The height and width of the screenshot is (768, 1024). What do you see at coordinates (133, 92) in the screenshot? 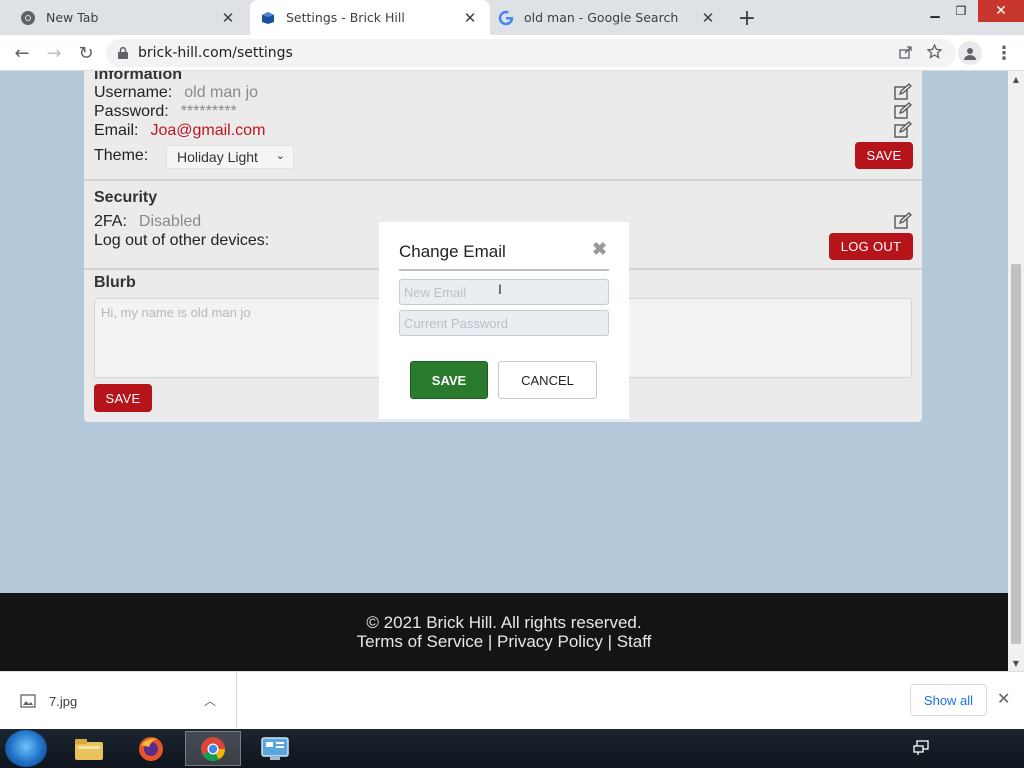
I see `username-label: Username:` at bounding box center [133, 92].